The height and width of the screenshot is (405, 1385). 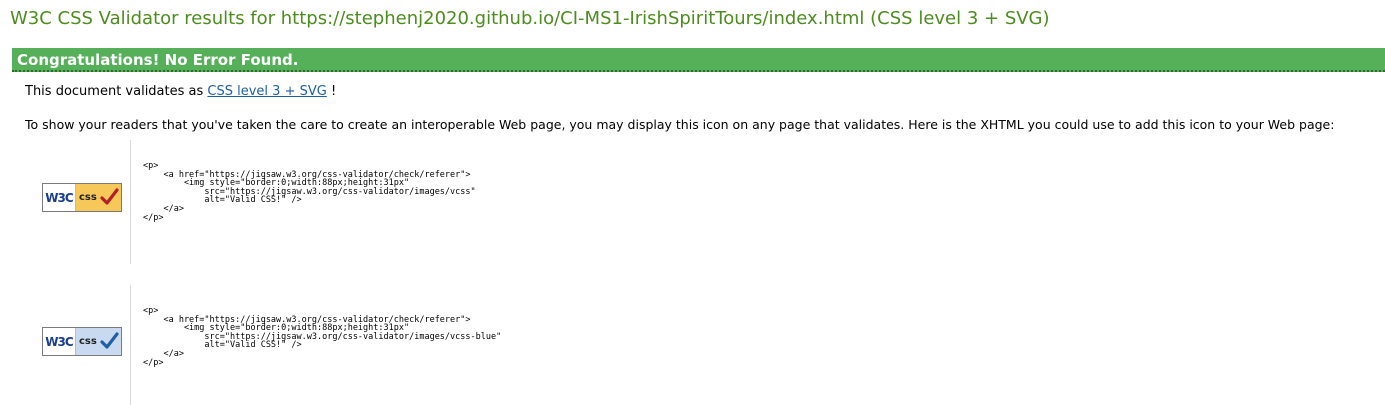 I want to click on valid-css-badge-gold: W3C css, so click(x=82, y=197).